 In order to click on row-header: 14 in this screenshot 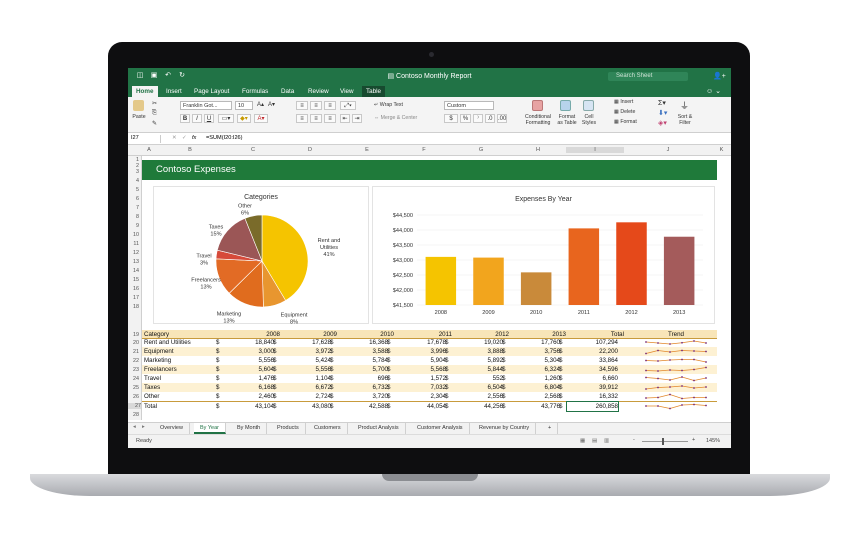, I will do `click(136, 271)`.